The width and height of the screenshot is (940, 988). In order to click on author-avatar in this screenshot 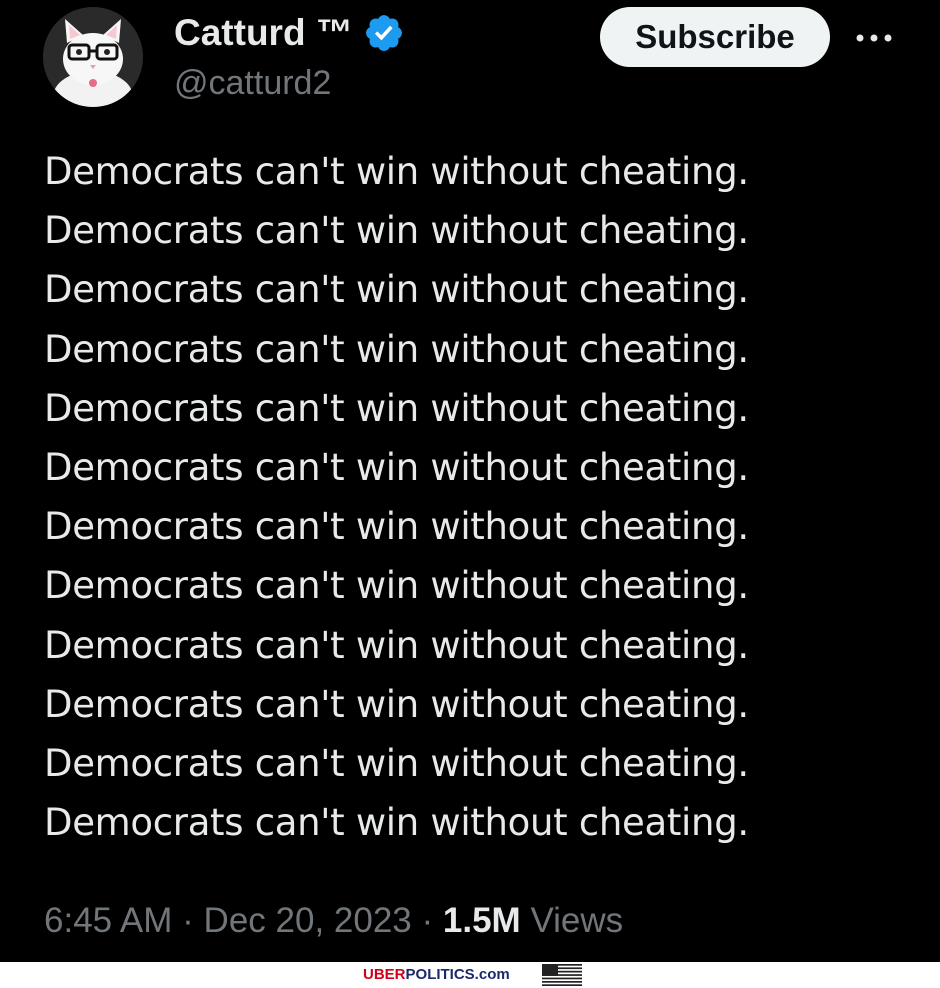, I will do `click(93, 57)`.